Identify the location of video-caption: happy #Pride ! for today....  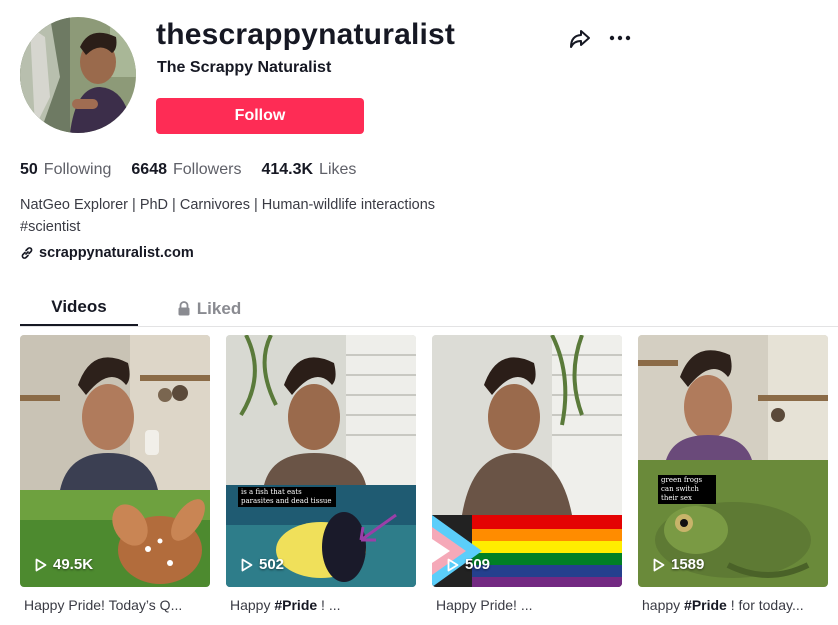
(735, 605).